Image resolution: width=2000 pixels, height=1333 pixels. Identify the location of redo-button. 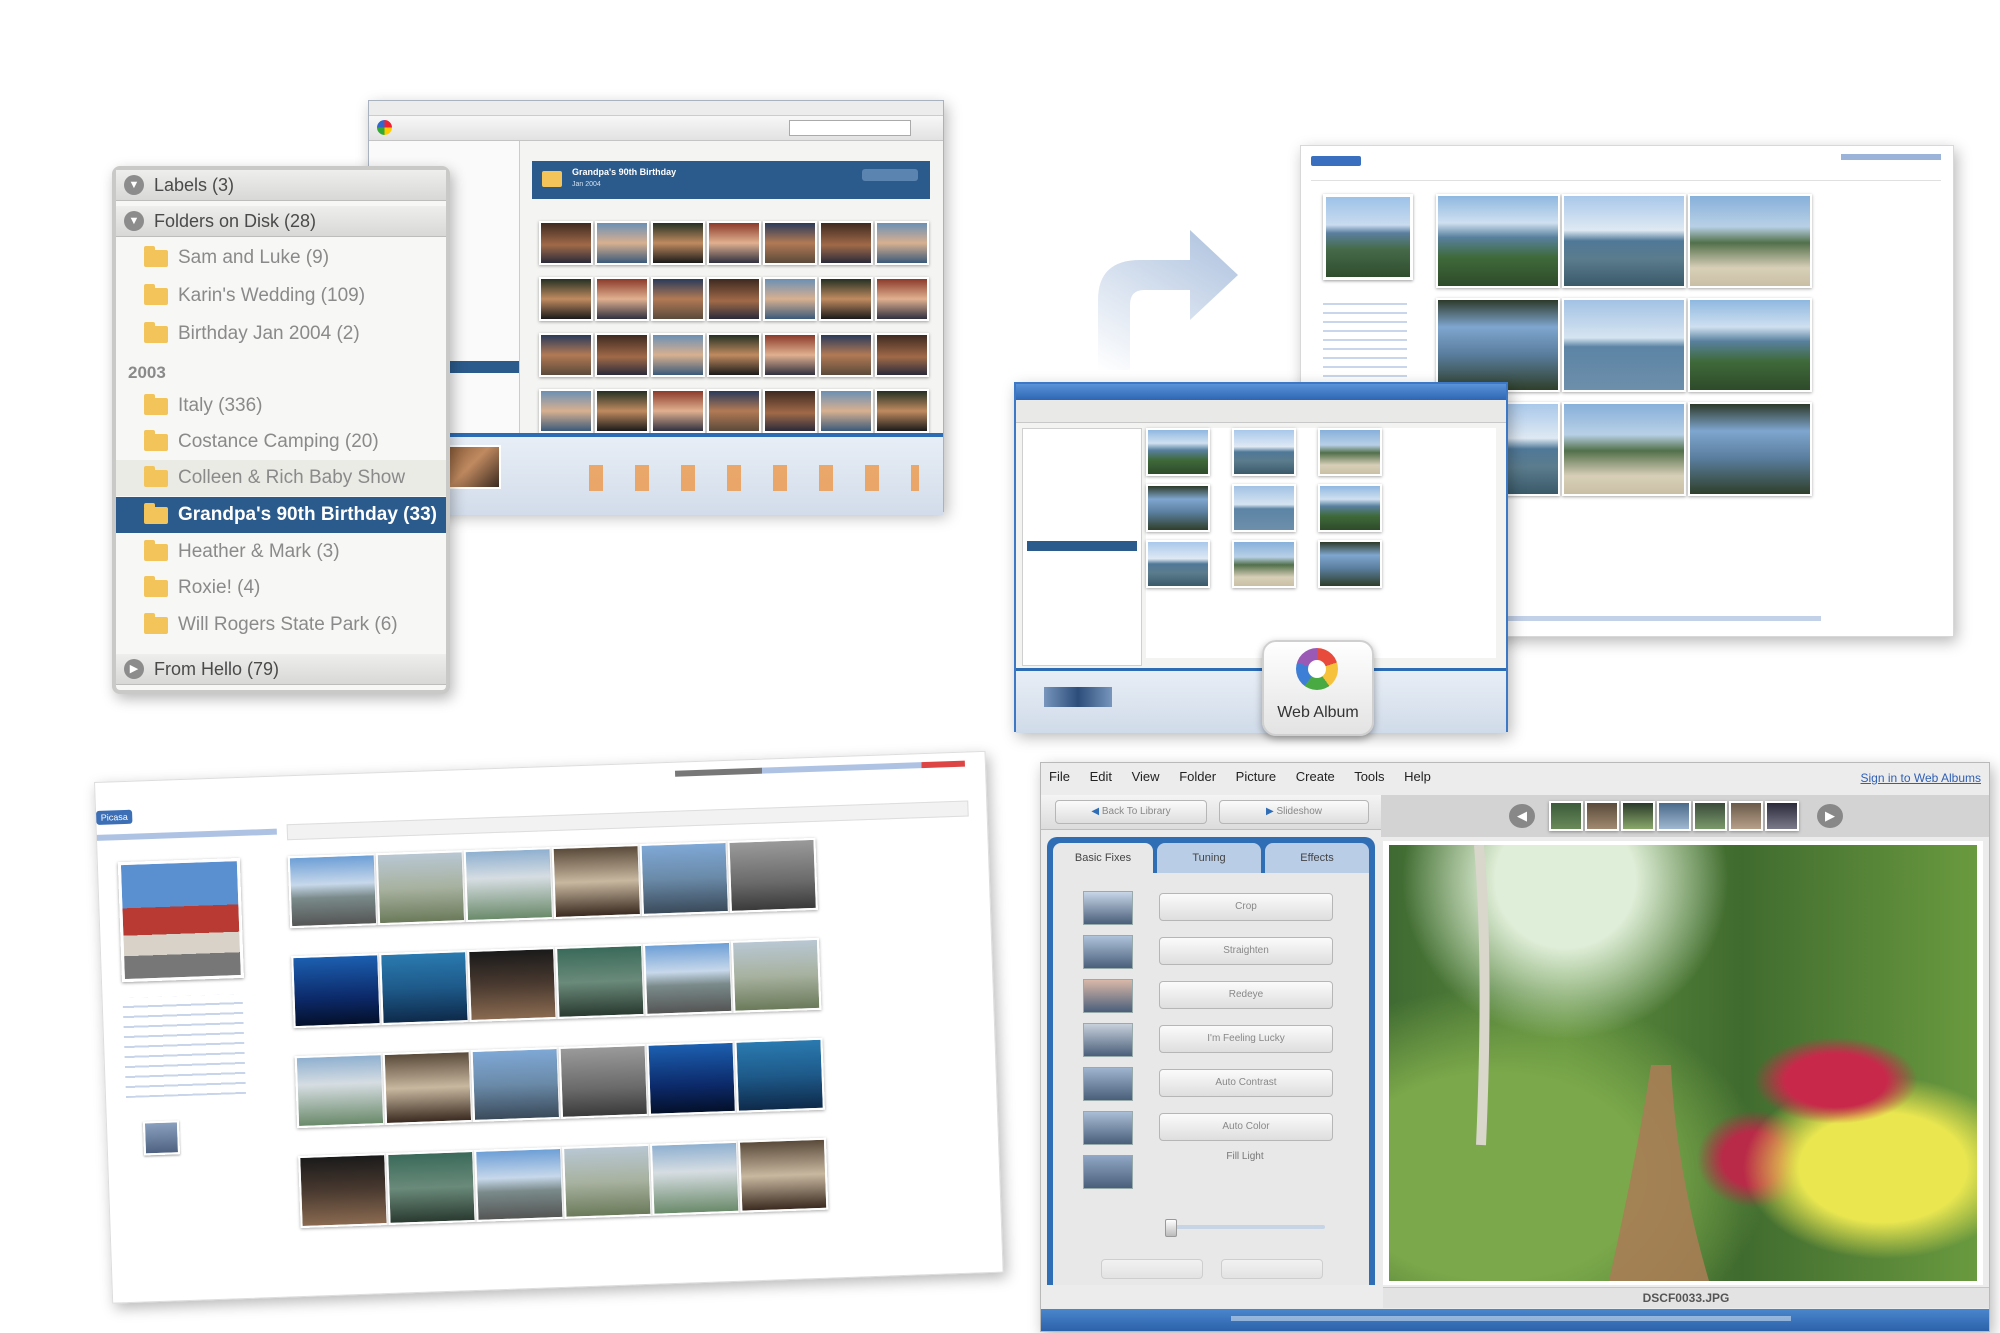
(1272, 1269).